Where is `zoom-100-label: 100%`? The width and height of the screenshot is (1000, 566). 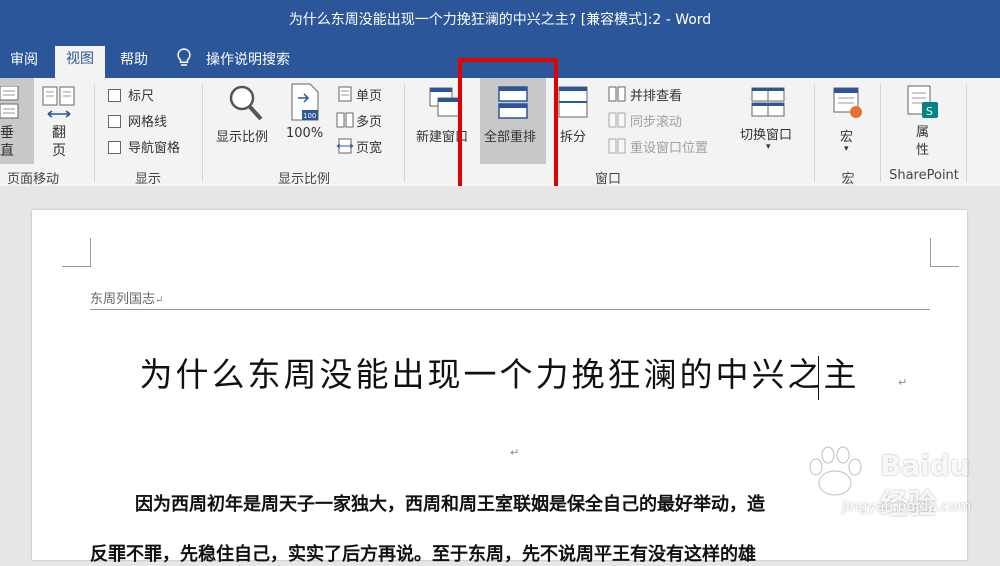 zoom-100-label: 100% is located at coordinates (305, 133).